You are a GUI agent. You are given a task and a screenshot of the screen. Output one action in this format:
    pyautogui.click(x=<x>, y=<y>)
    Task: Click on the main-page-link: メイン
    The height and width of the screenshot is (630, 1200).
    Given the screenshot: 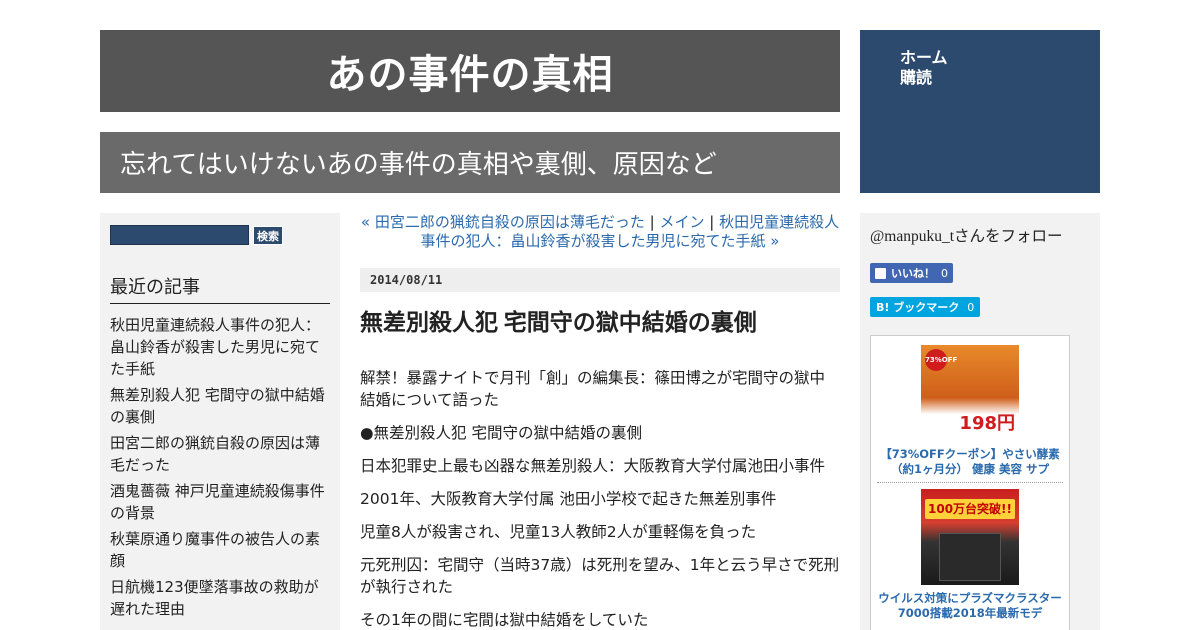 What is the action you would take?
    pyautogui.click(x=681, y=222)
    